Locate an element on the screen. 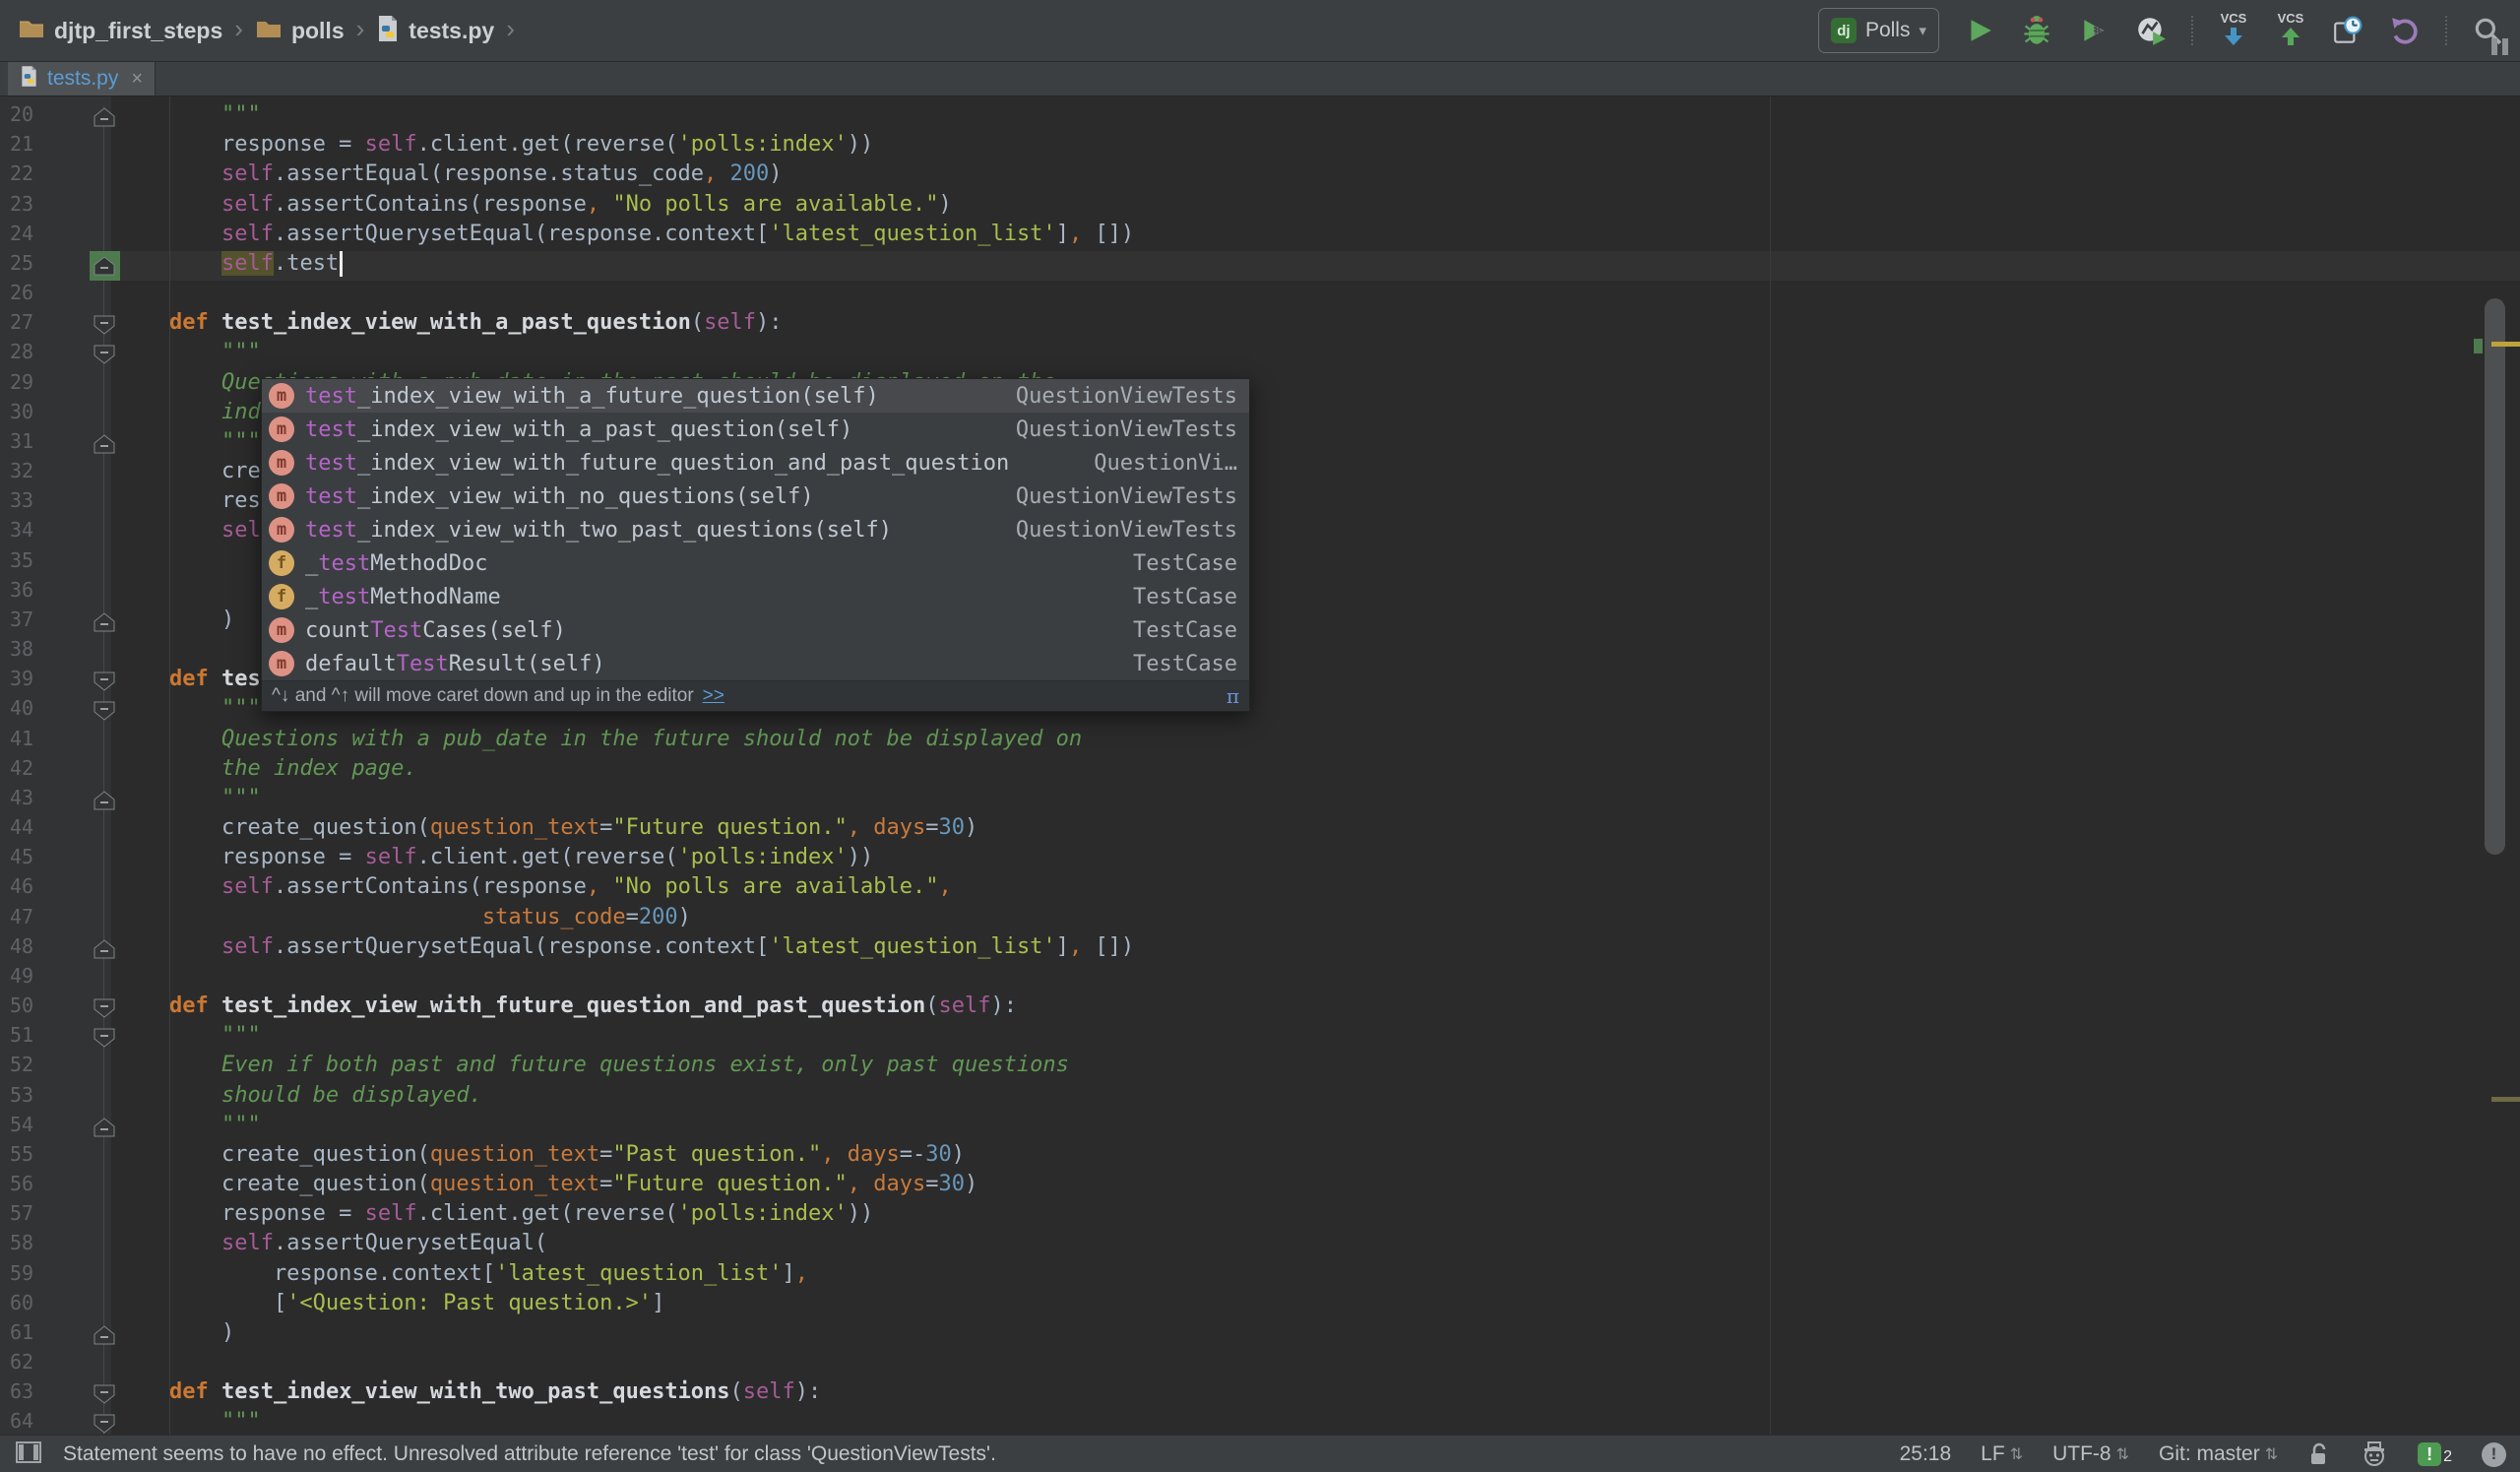 The height and width of the screenshot is (1472, 2520). git-branch-widget: Git: master is located at coordinates (2218, 1454).